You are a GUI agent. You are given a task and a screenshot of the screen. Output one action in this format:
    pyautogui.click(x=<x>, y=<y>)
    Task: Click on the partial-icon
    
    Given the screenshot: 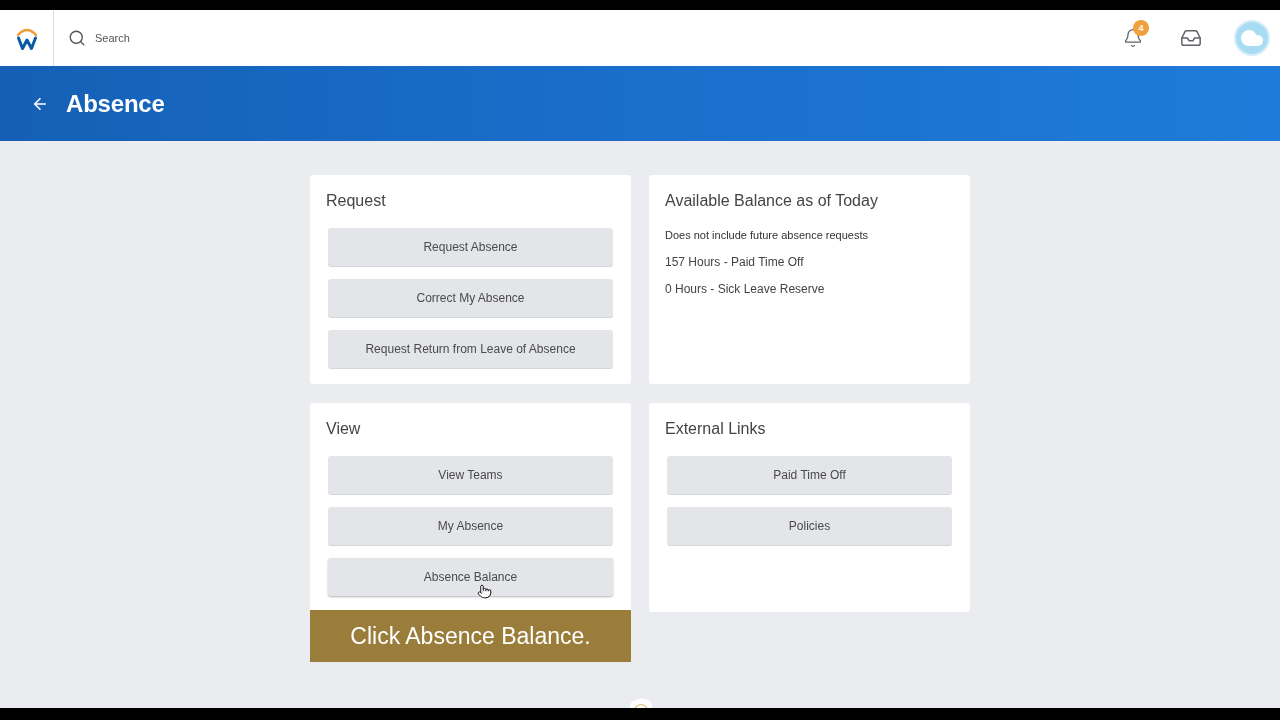 What is the action you would take?
    pyautogui.click(x=641, y=702)
    